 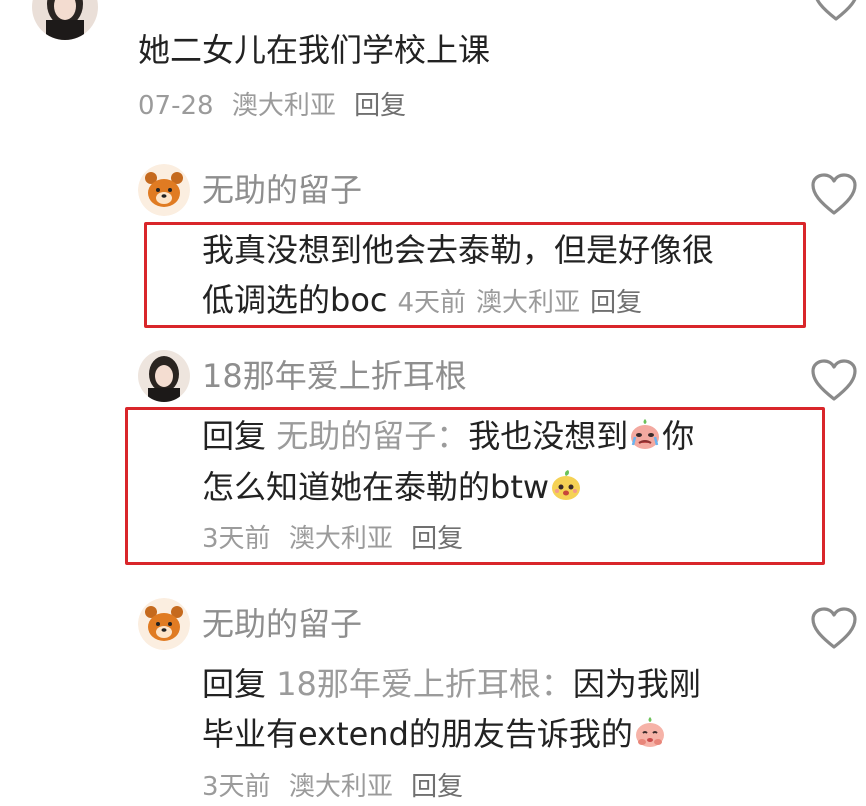 What do you see at coordinates (295, 300) in the screenshot?
I see `comment-text: 低调选的boc` at bounding box center [295, 300].